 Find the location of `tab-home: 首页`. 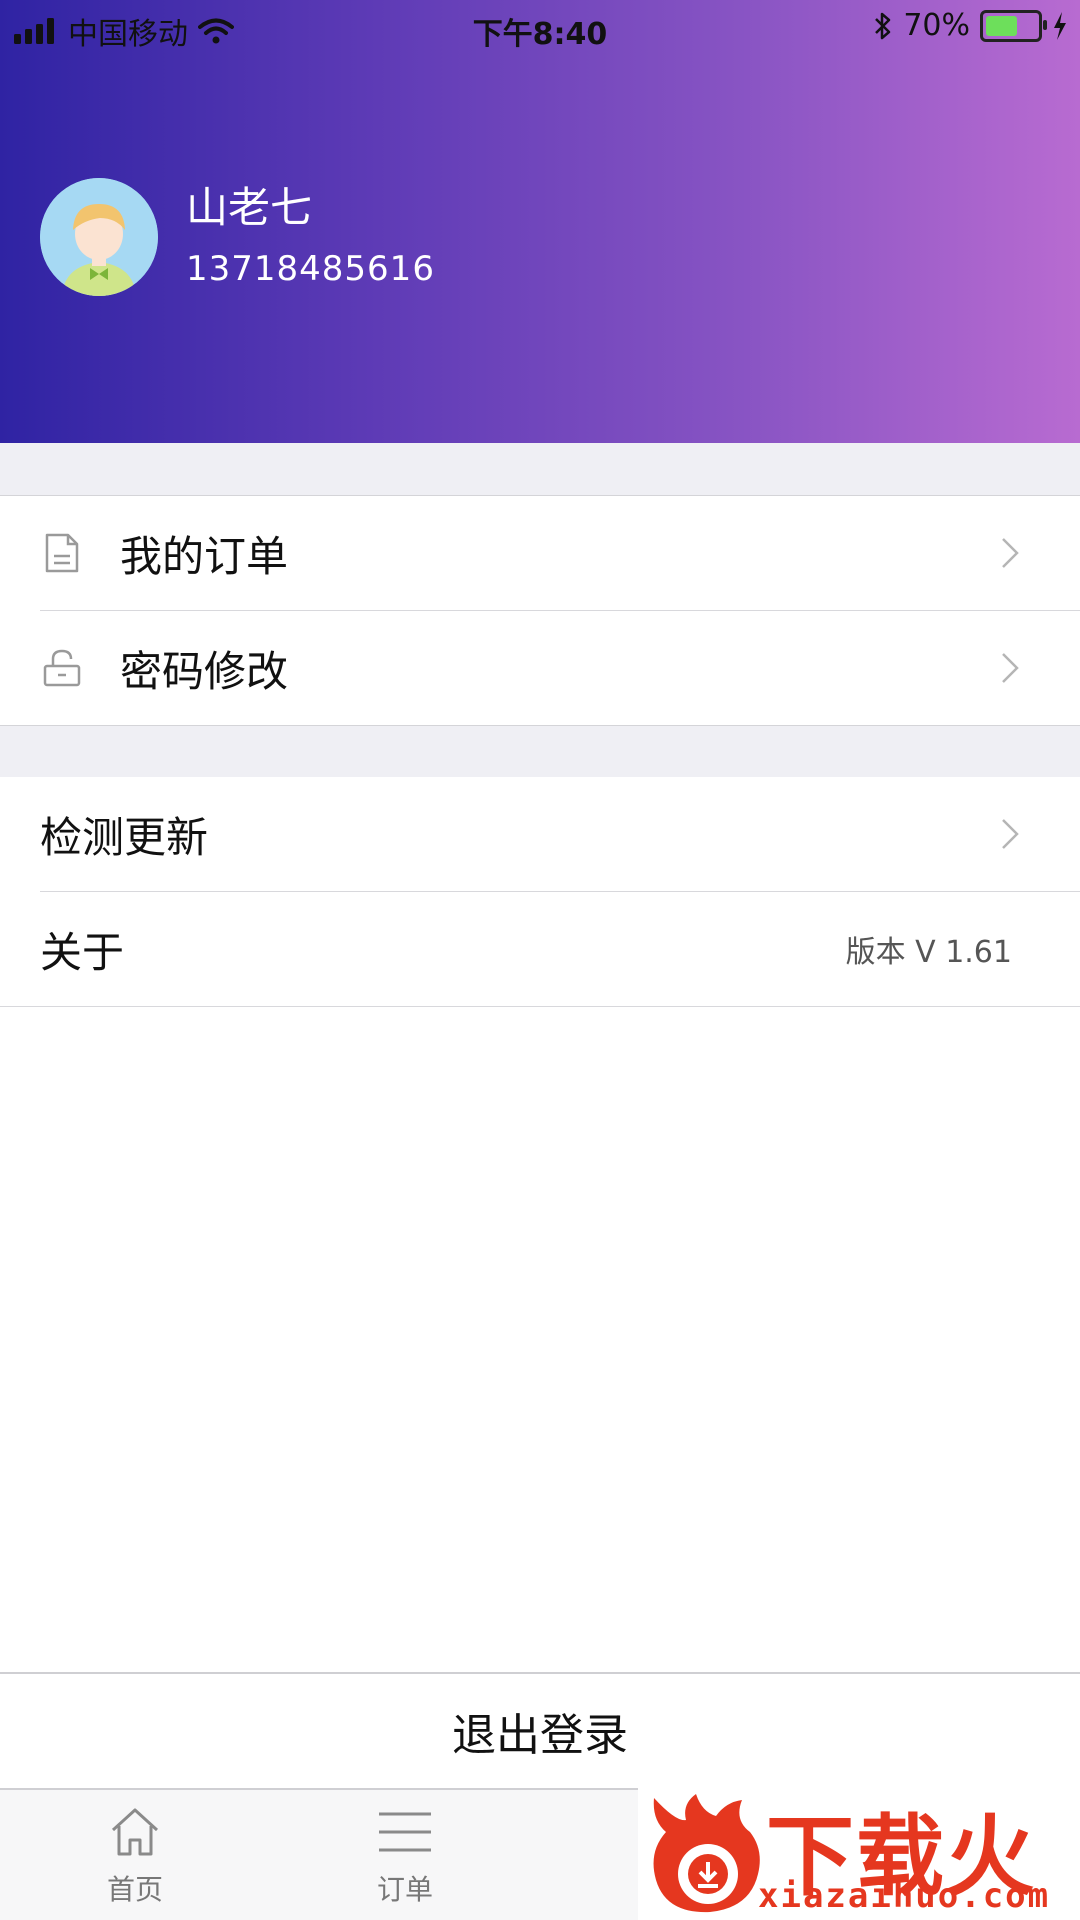

tab-home: 首页 is located at coordinates (135, 1856).